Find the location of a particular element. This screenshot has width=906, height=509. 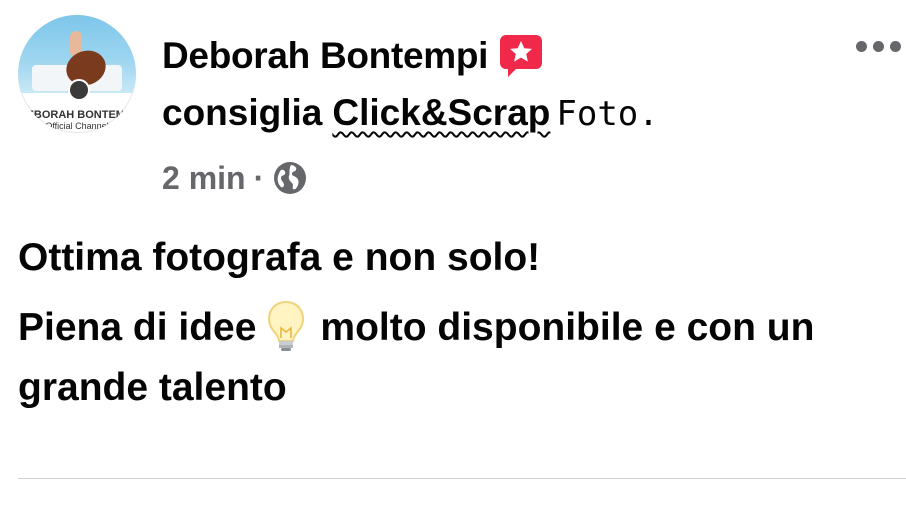

post-meta: 2 min · is located at coordinates (502, 178).